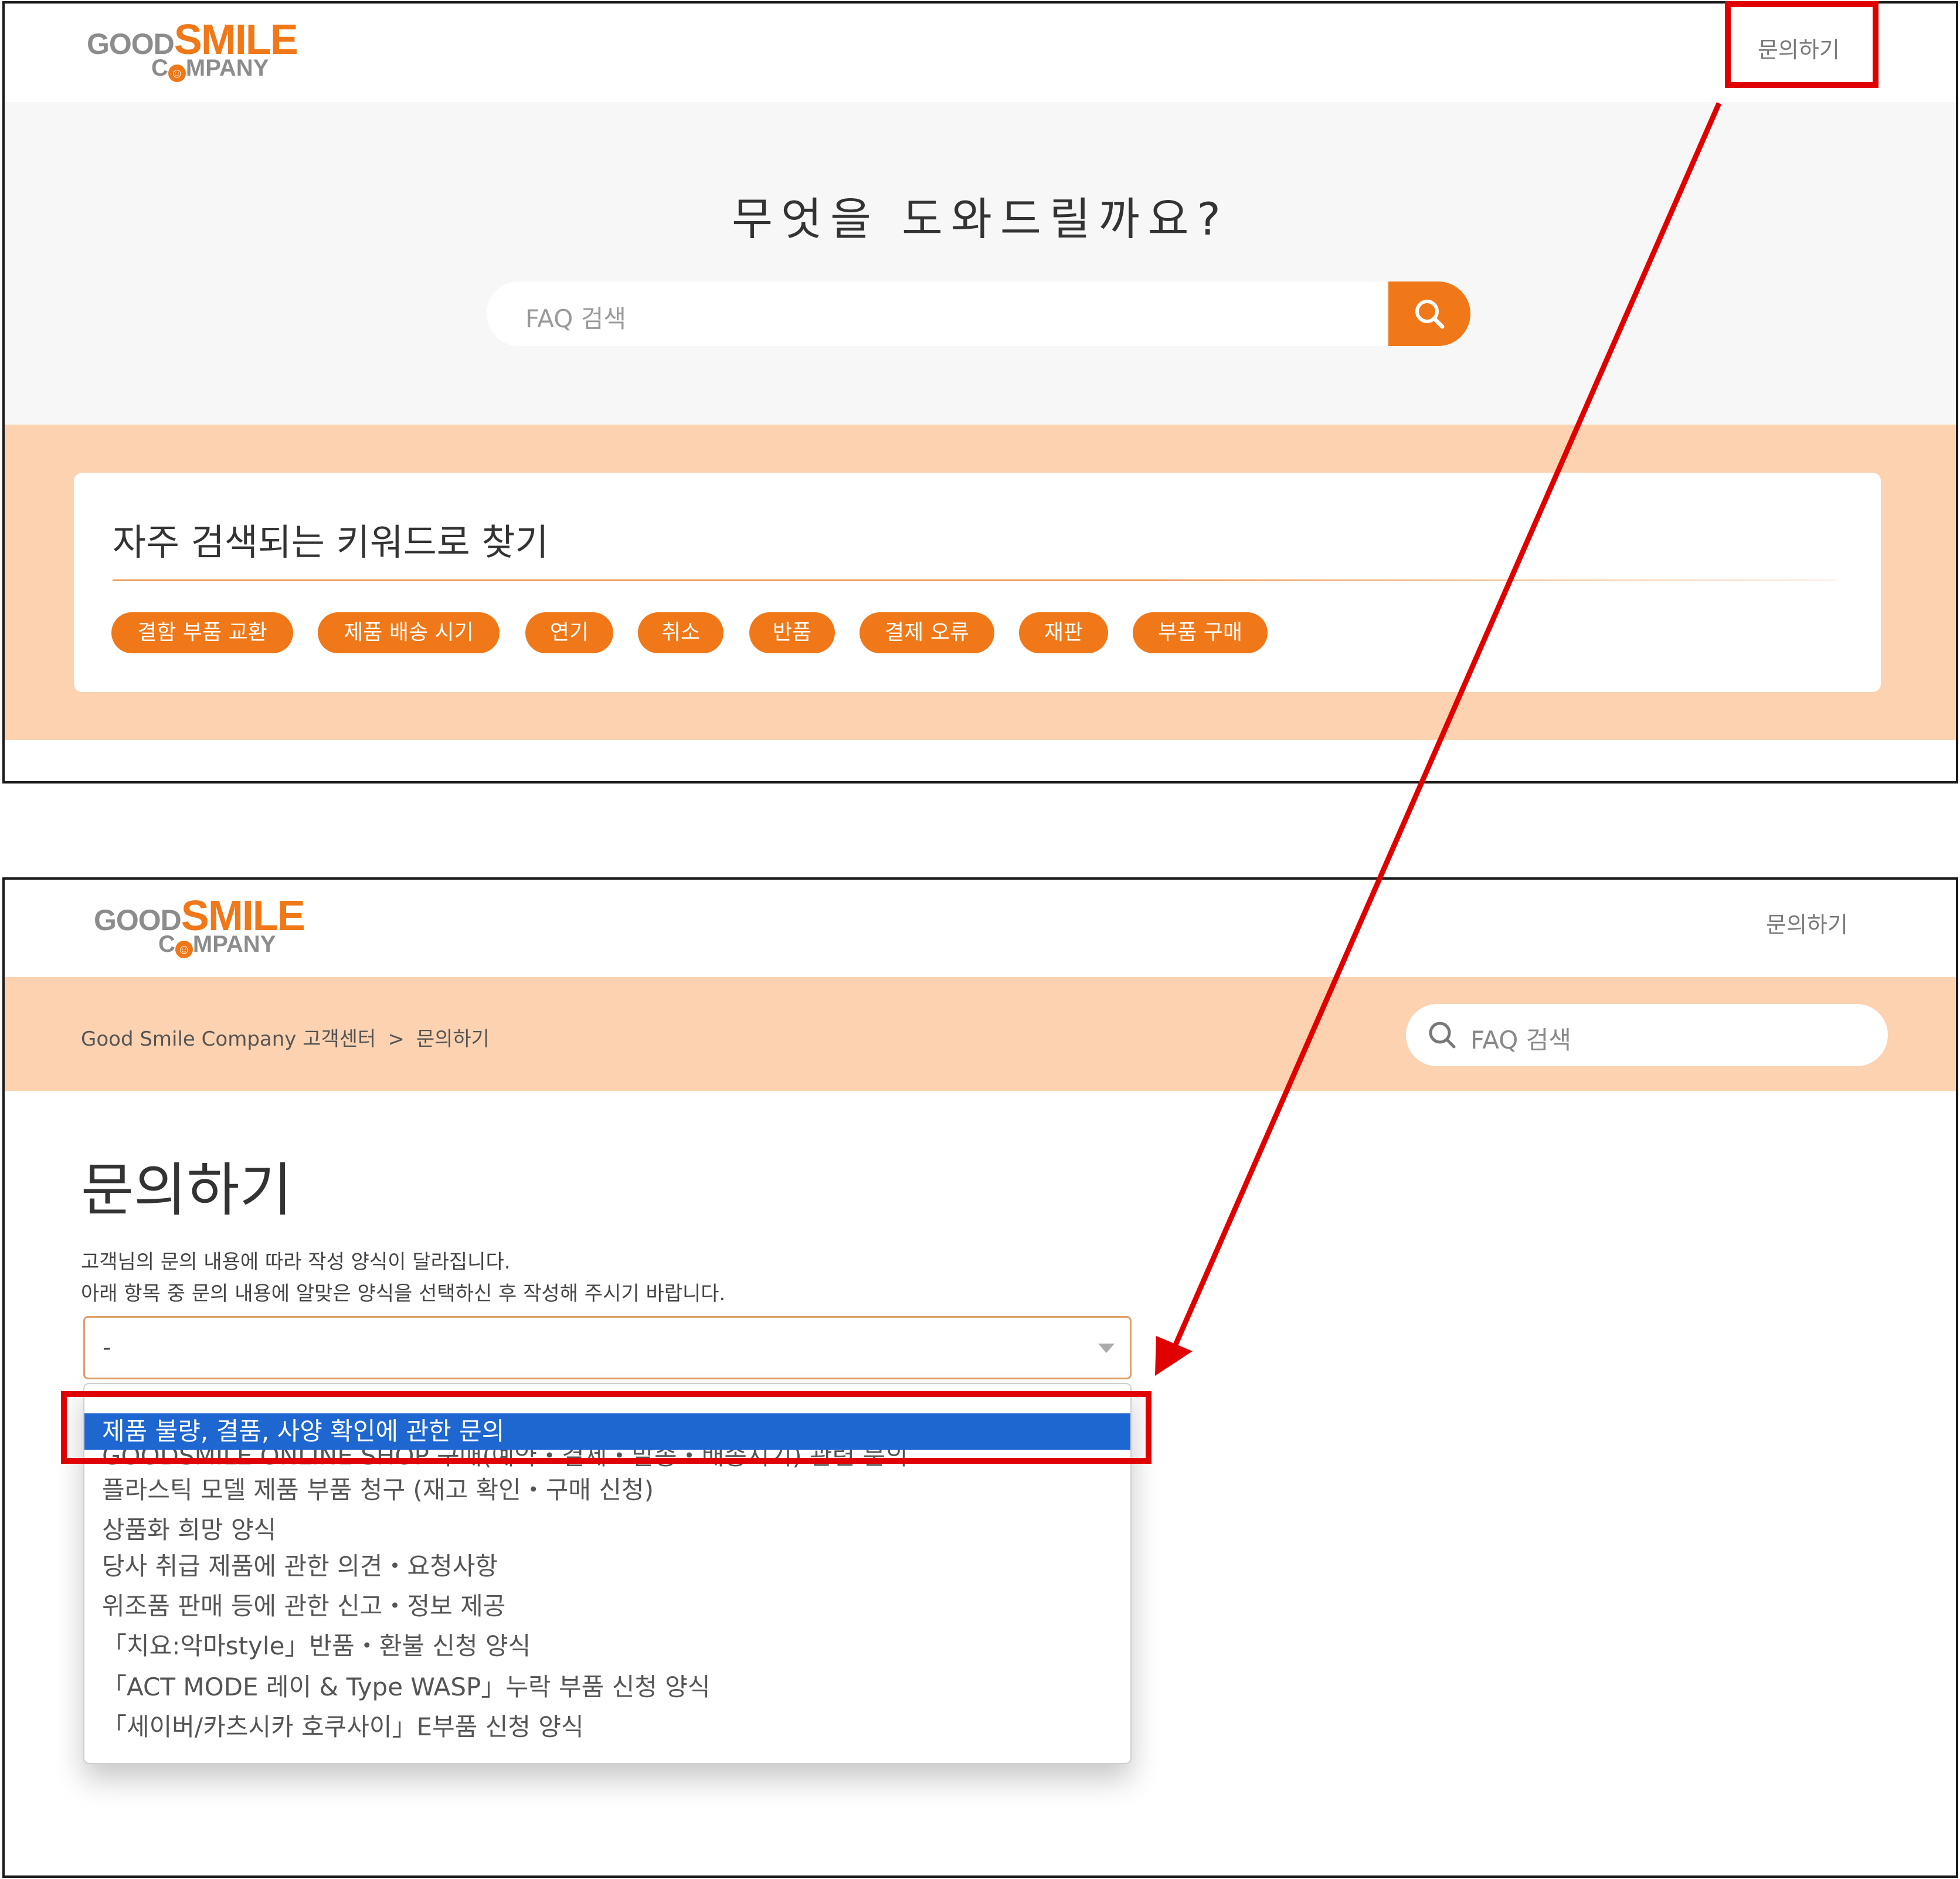 The image size is (1960, 1879). What do you see at coordinates (607, 1727) in the screenshot?
I see `dropdown-option: 「세이버/카츠시카 호쿠사이」E부품 신청 양식` at bounding box center [607, 1727].